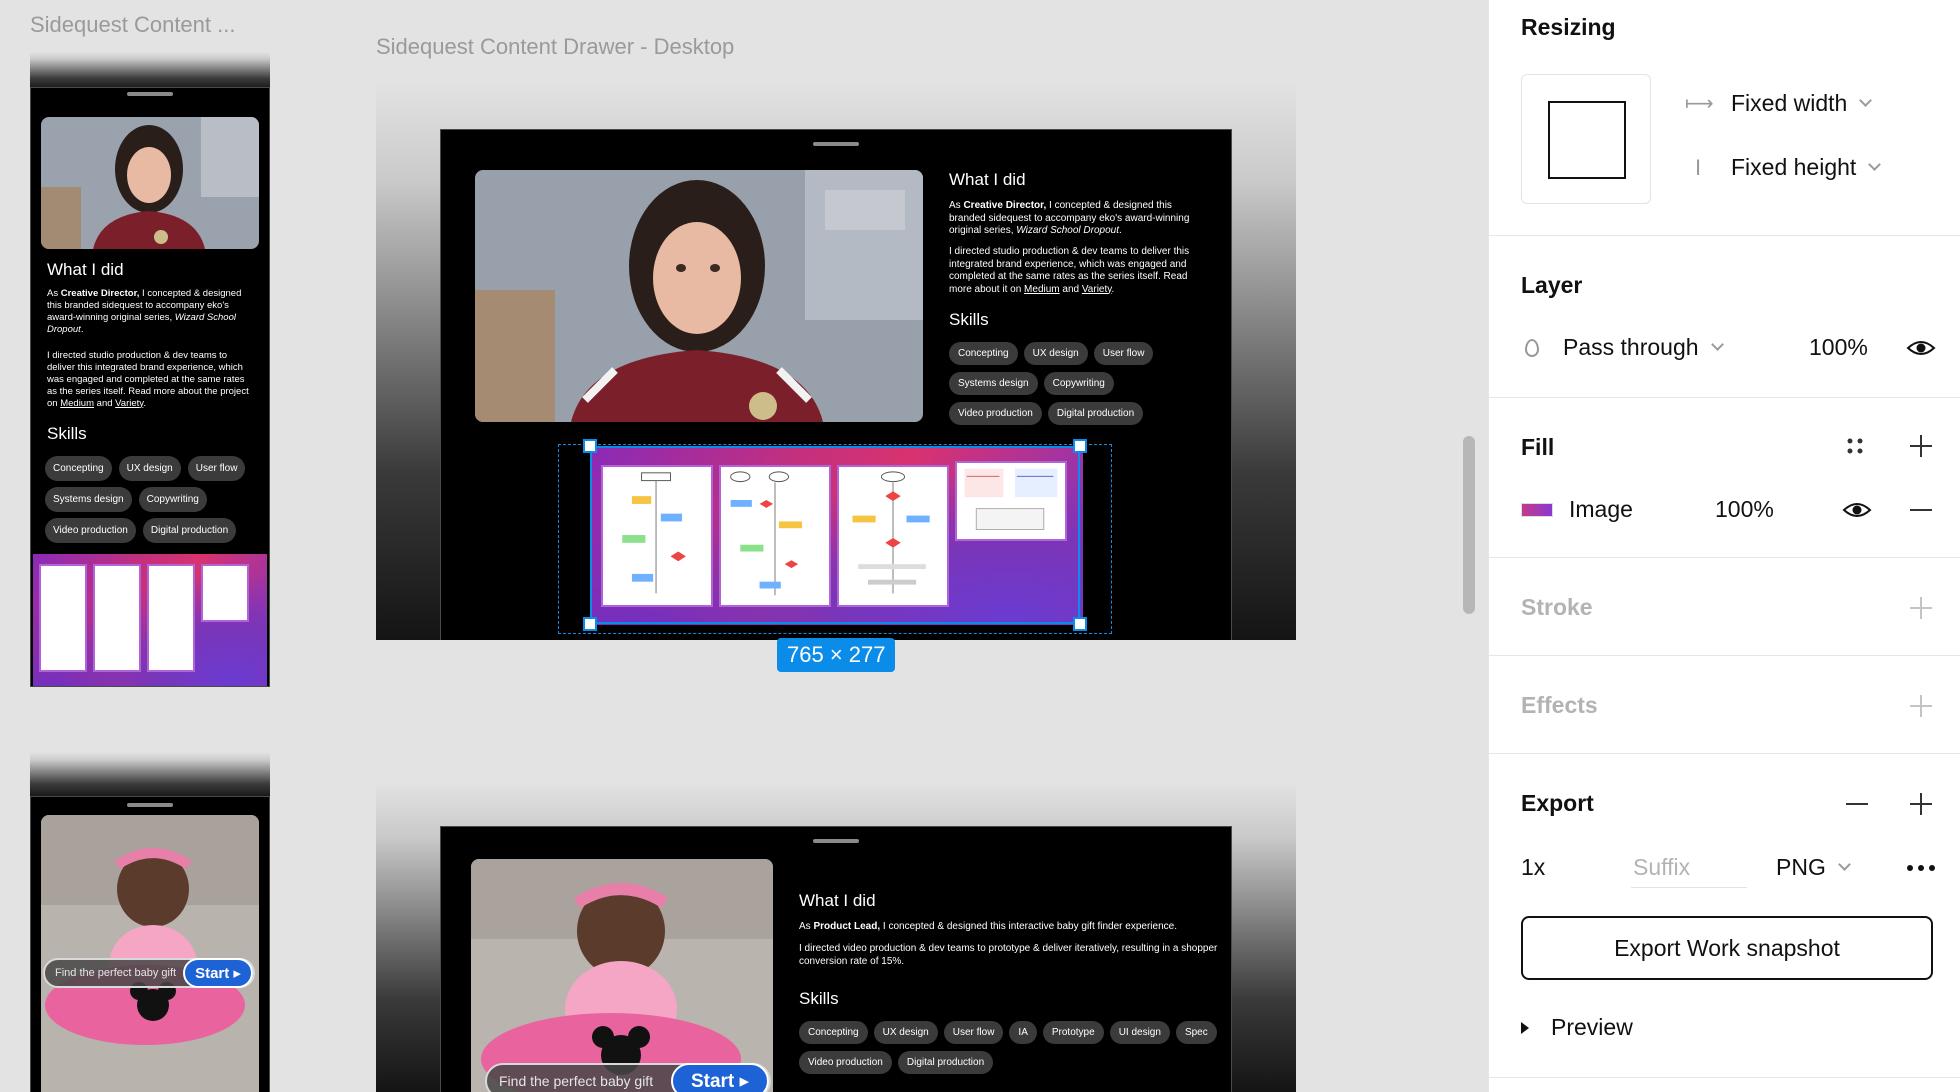 The width and height of the screenshot is (1960, 1092). What do you see at coordinates (1568, 27) in the screenshot?
I see `resizing-title: Resizing` at bounding box center [1568, 27].